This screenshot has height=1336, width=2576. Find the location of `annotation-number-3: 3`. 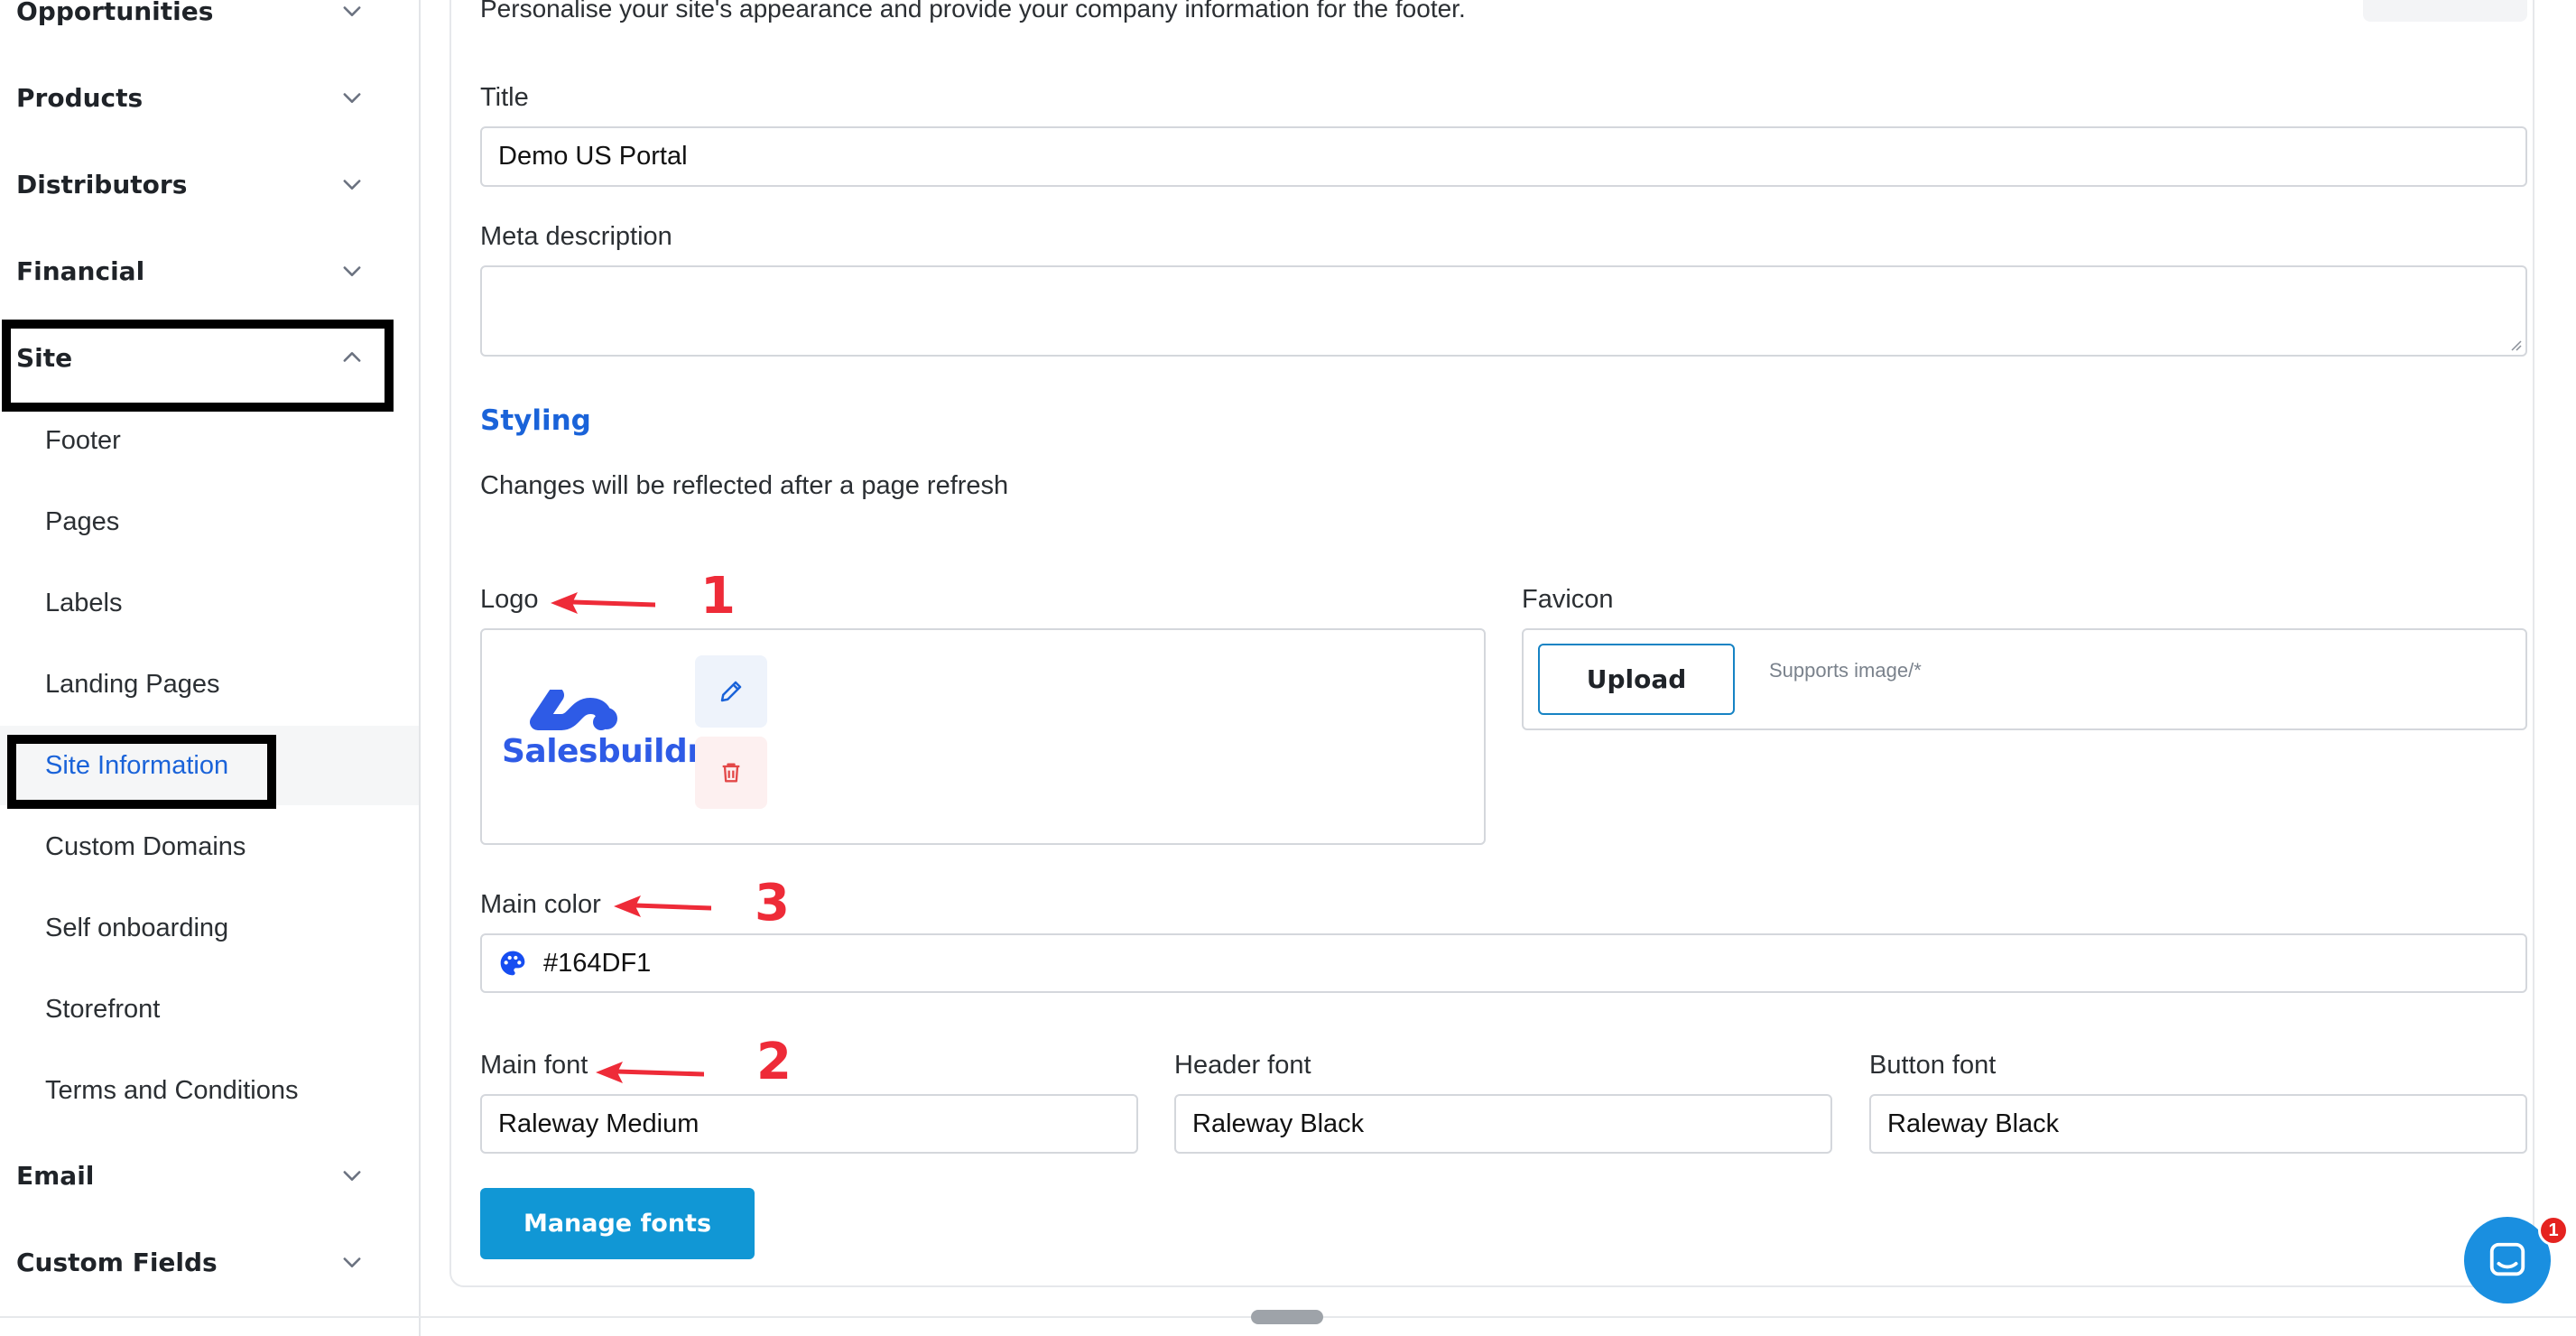

annotation-number-3: 3 is located at coordinates (772, 903).